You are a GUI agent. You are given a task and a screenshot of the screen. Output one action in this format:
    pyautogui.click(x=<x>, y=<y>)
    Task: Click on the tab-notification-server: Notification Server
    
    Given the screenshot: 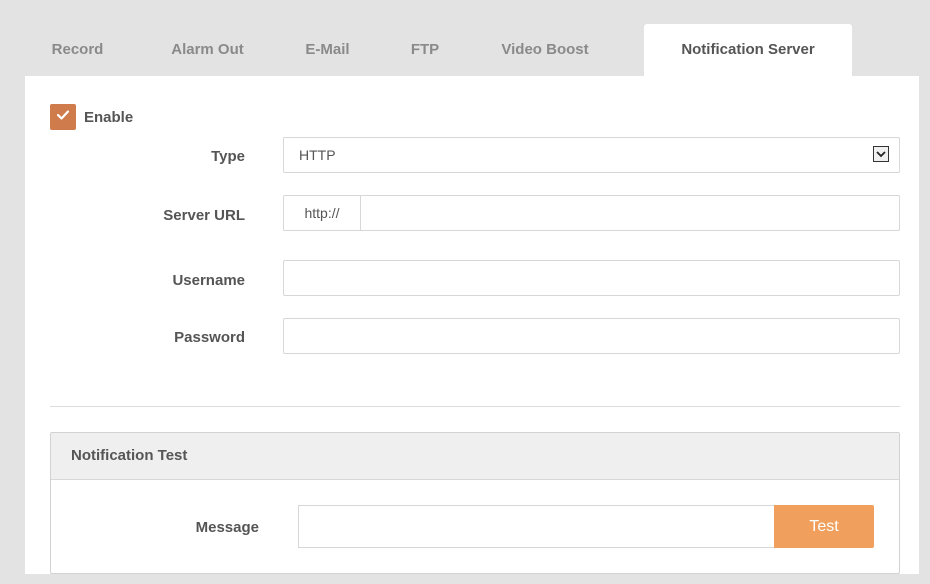 What is the action you would take?
    pyautogui.click(x=748, y=50)
    